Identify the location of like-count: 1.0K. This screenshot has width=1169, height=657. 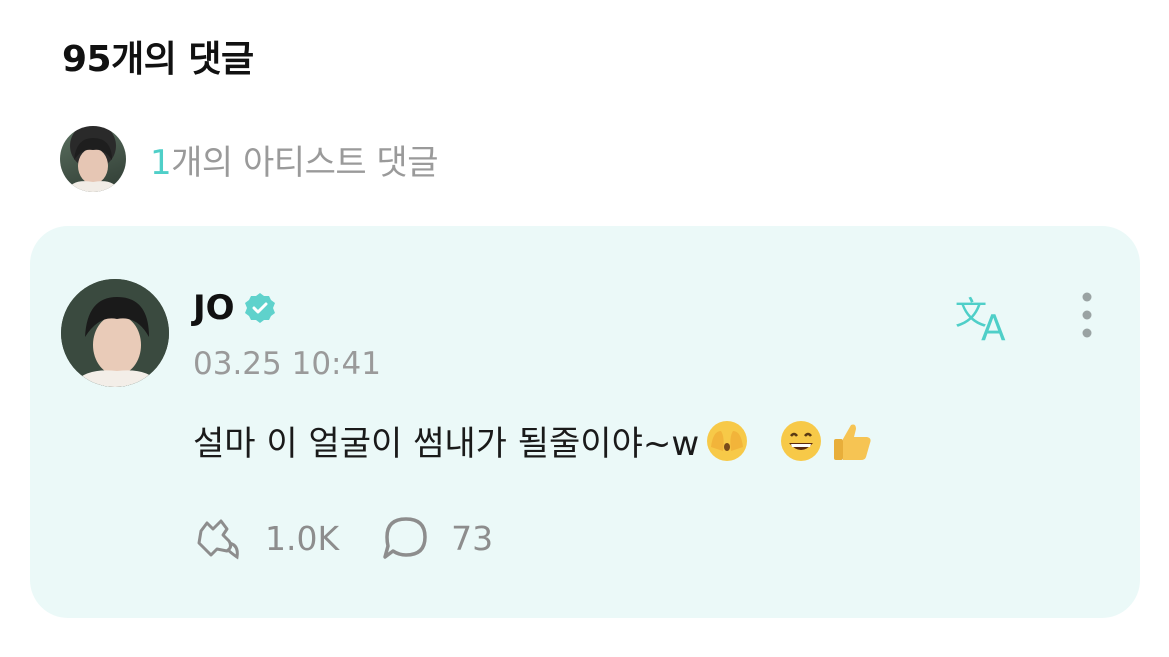
(302, 538).